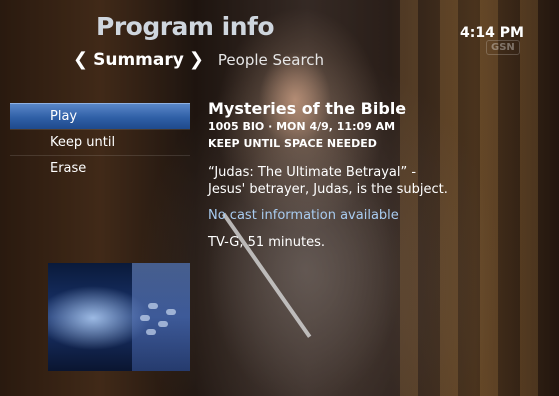 The height and width of the screenshot is (396, 559). I want to click on action-menu: Play Keep until Erase, so click(100, 142).